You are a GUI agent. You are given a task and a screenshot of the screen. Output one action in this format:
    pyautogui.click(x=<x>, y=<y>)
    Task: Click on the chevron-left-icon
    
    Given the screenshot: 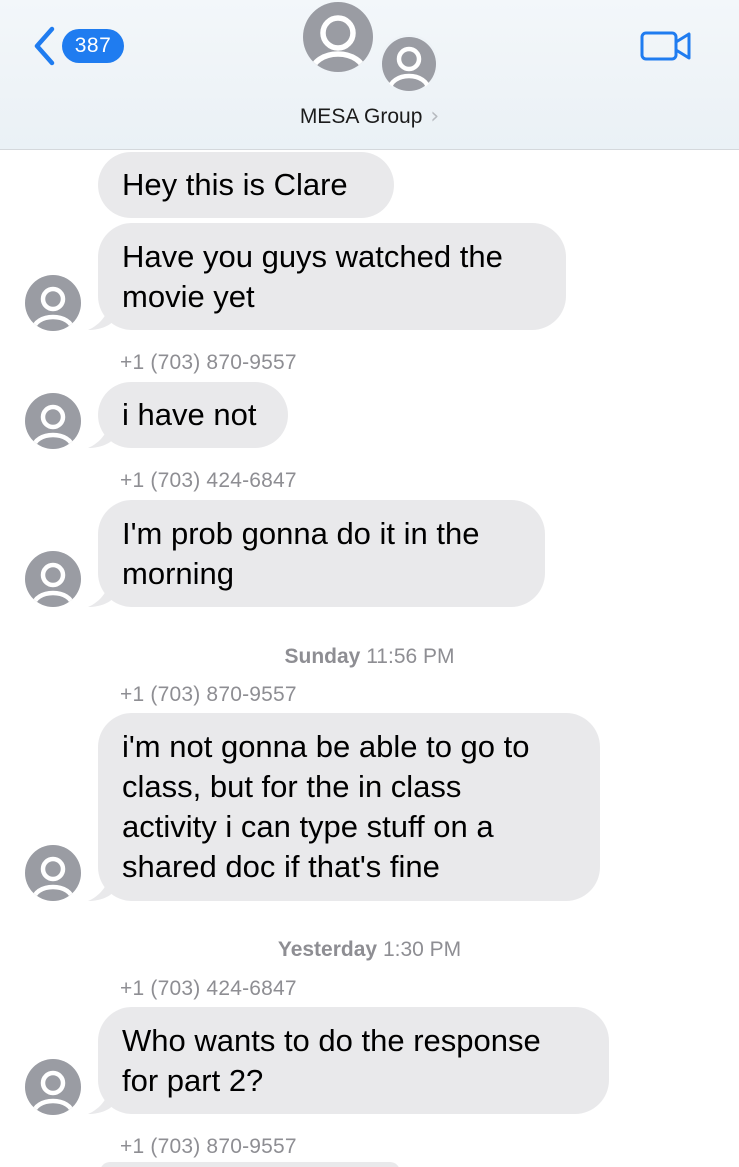 What is the action you would take?
    pyautogui.click(x=44, y=46)
    